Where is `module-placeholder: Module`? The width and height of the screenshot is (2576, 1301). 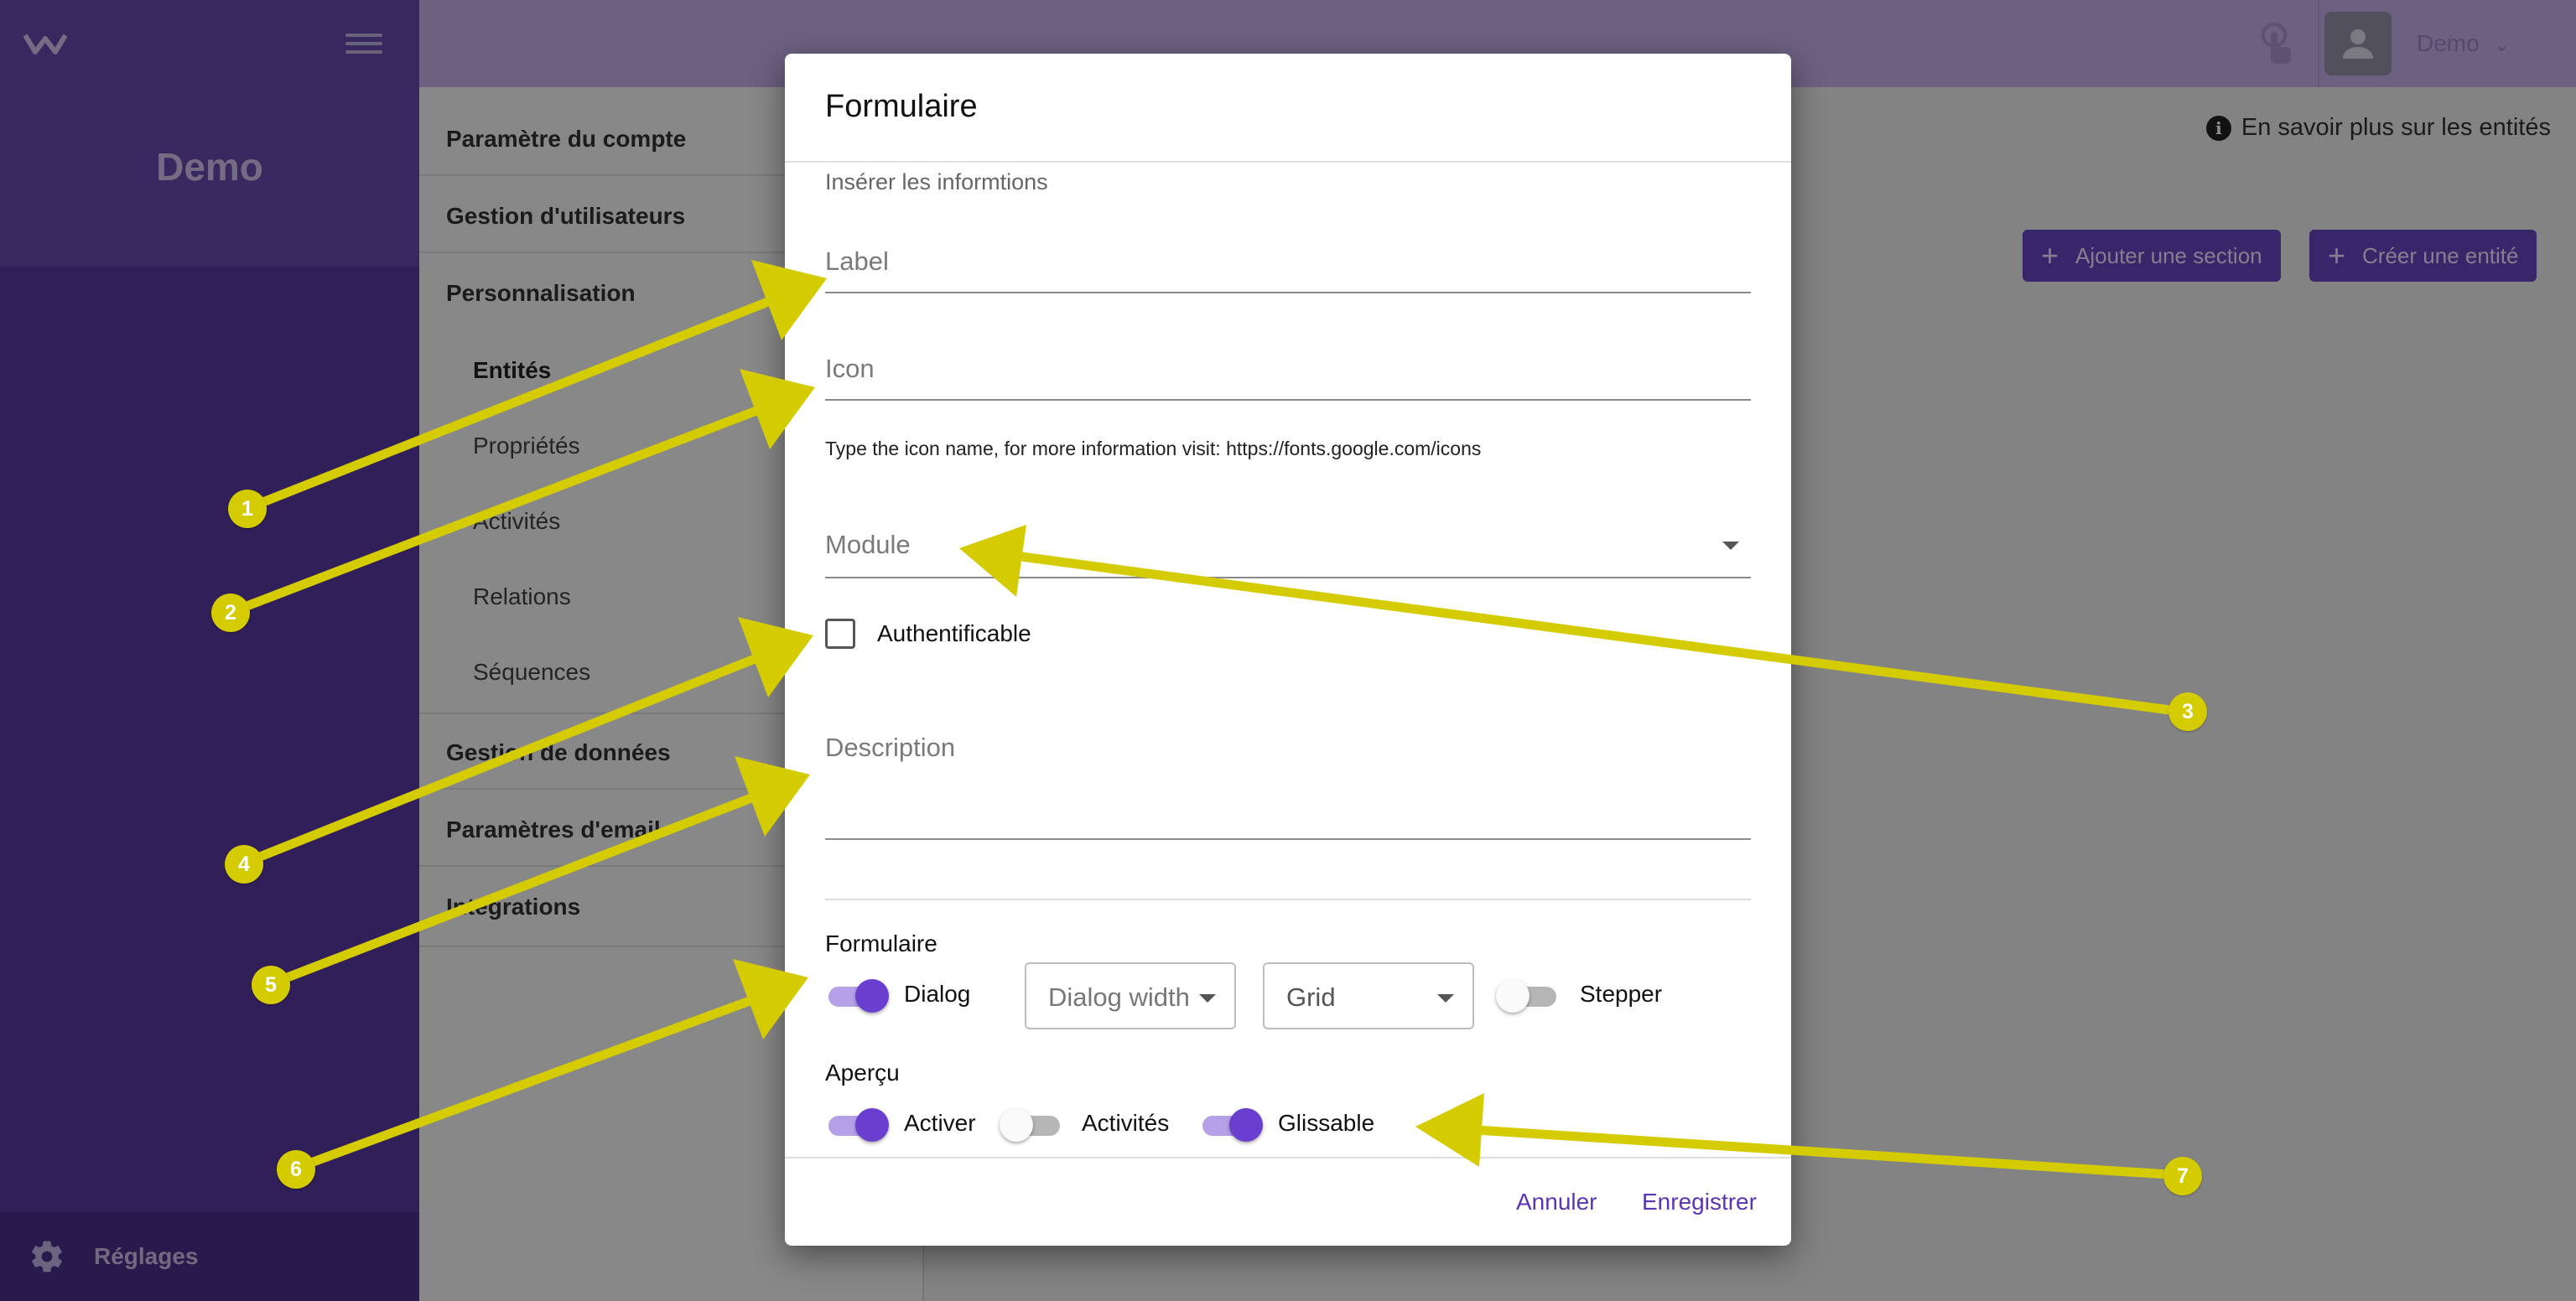
module-placeholder: Module is located at coordinates (868, 544).